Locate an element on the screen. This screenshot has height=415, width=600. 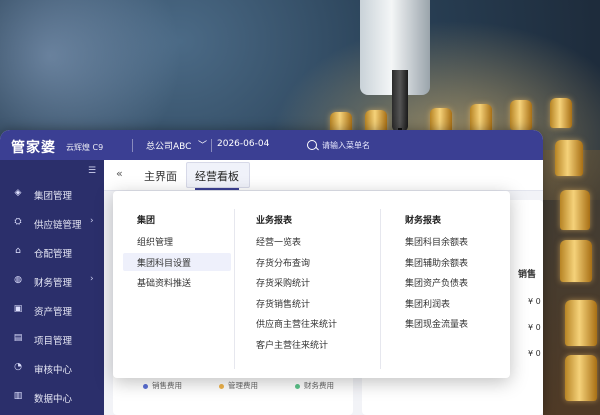
flyout-menu-link: 组织管理 is located at coordinates (155, 241).